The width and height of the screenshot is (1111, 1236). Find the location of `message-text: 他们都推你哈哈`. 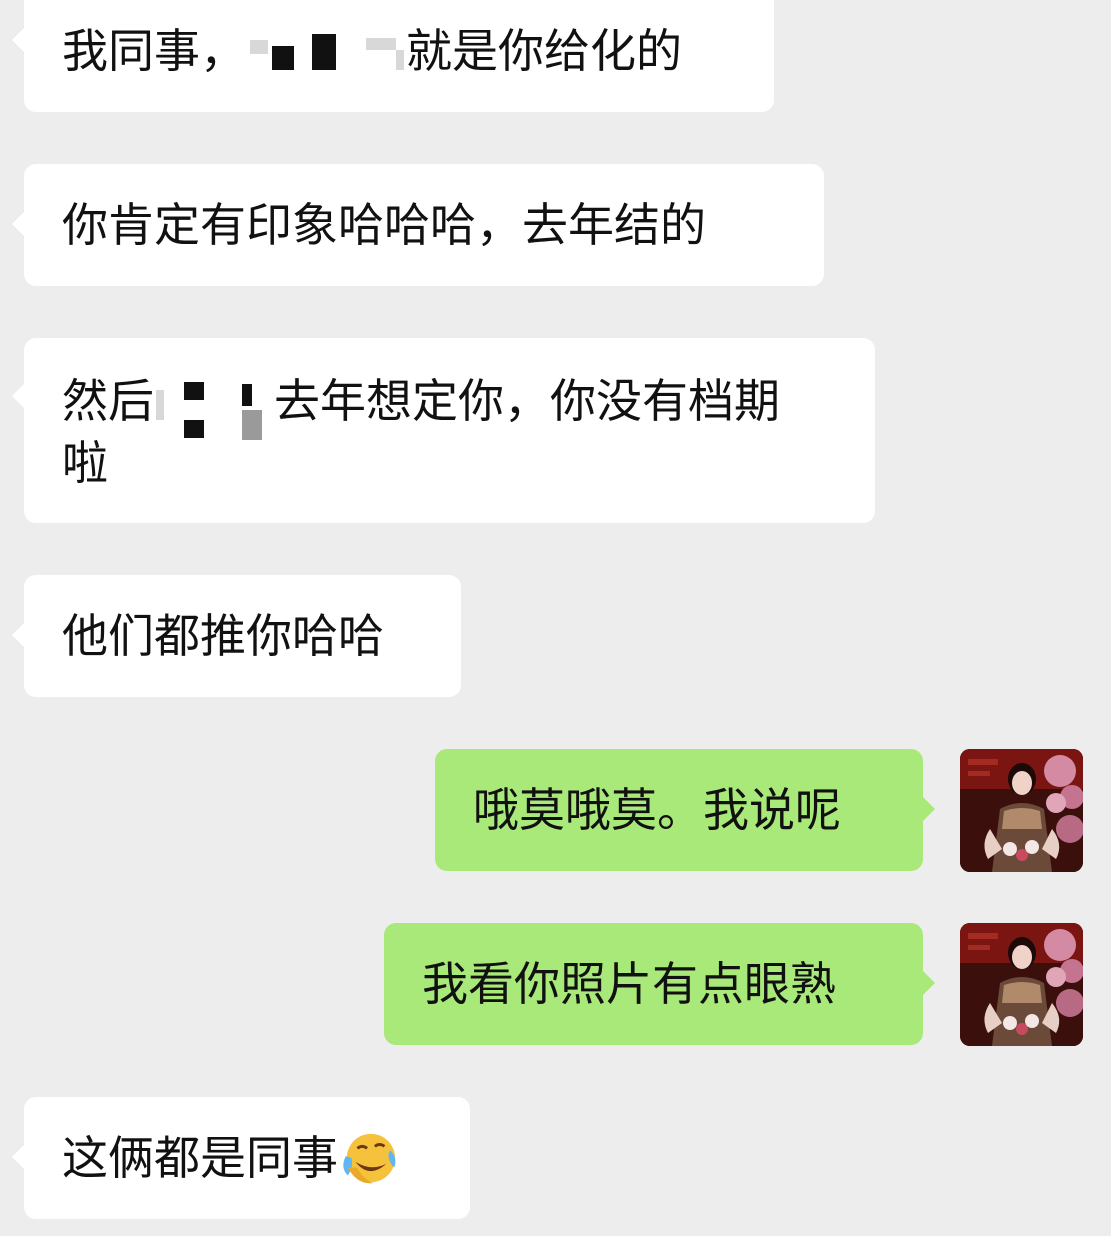

message-text: 他们都推你哈哈 is located at coordinates (223, 636).